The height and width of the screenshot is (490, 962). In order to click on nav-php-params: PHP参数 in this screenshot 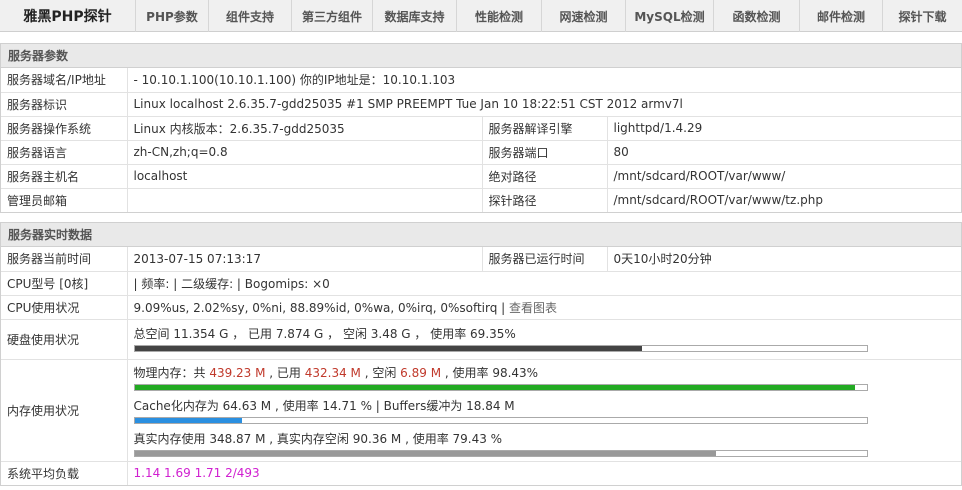, I will do `click(172, 16)`.